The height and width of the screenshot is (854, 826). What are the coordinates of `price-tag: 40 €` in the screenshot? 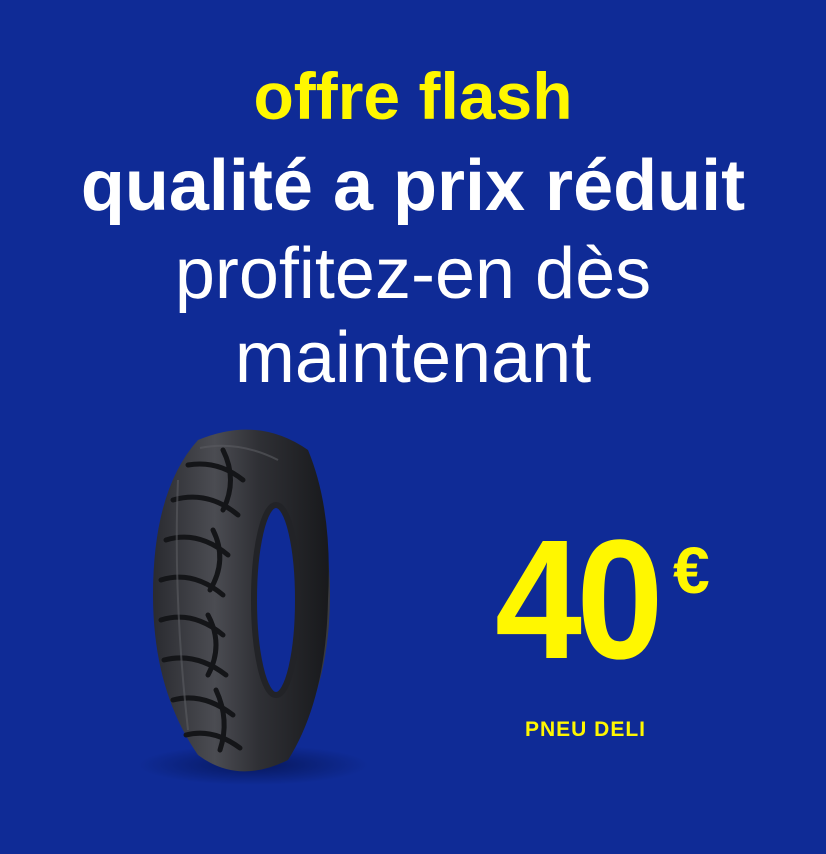 It's located at (602, 600).